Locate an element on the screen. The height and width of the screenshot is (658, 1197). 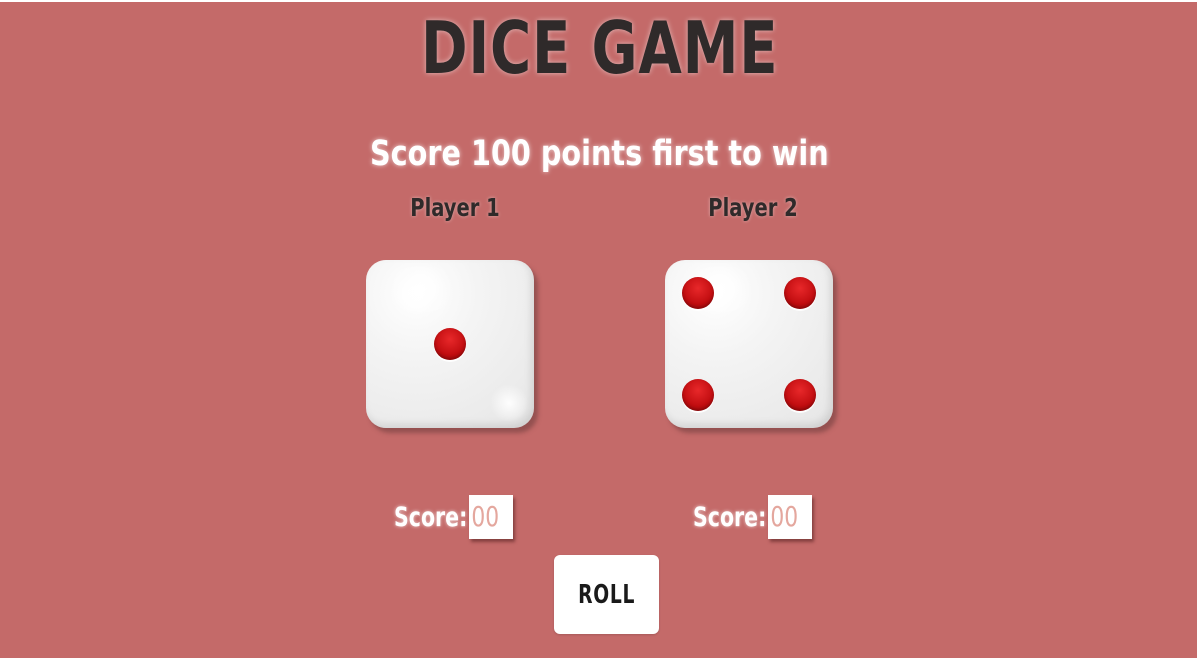
roll-button-label: ROLL is located at coordinates (606, 594).